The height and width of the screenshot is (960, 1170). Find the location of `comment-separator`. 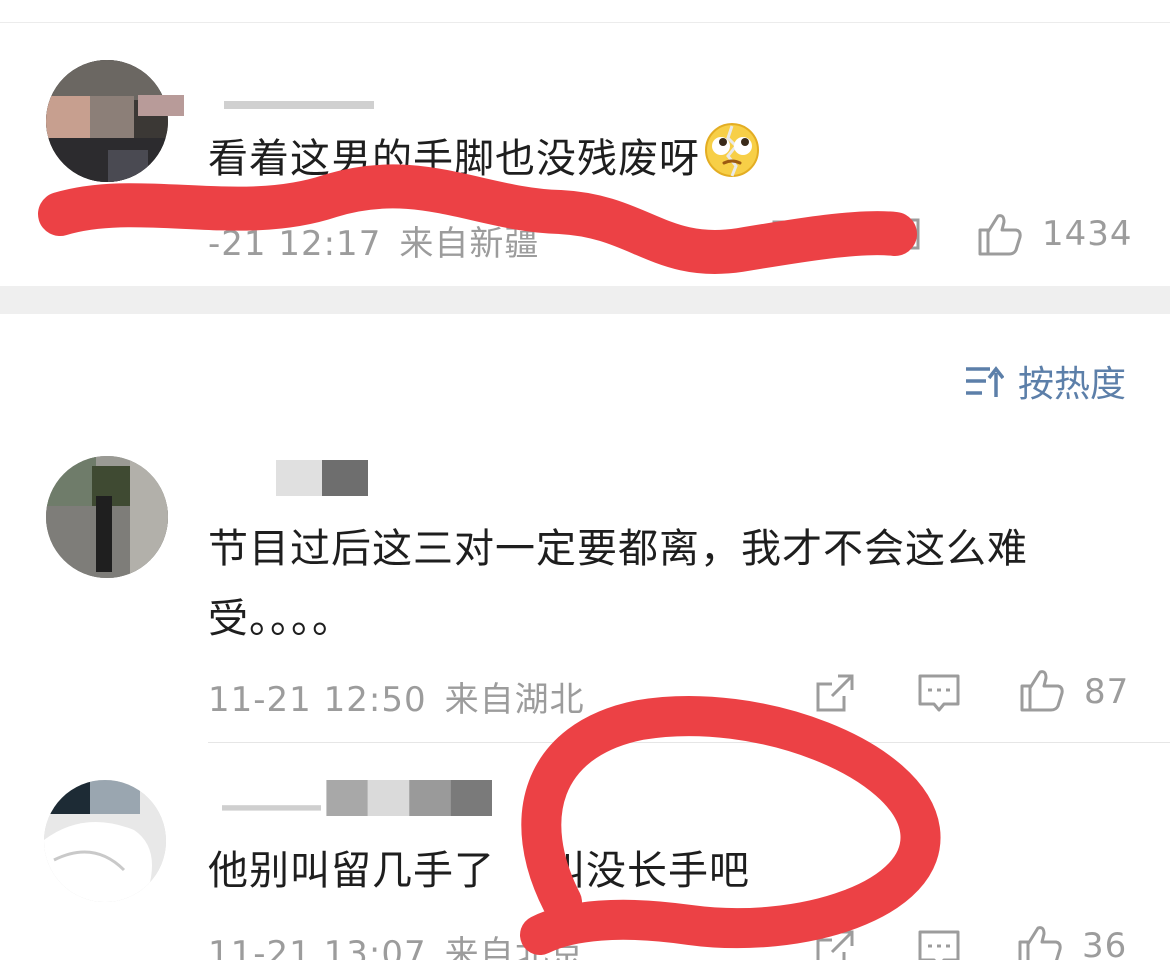

comment-separator is located at coordinates (689, 742).